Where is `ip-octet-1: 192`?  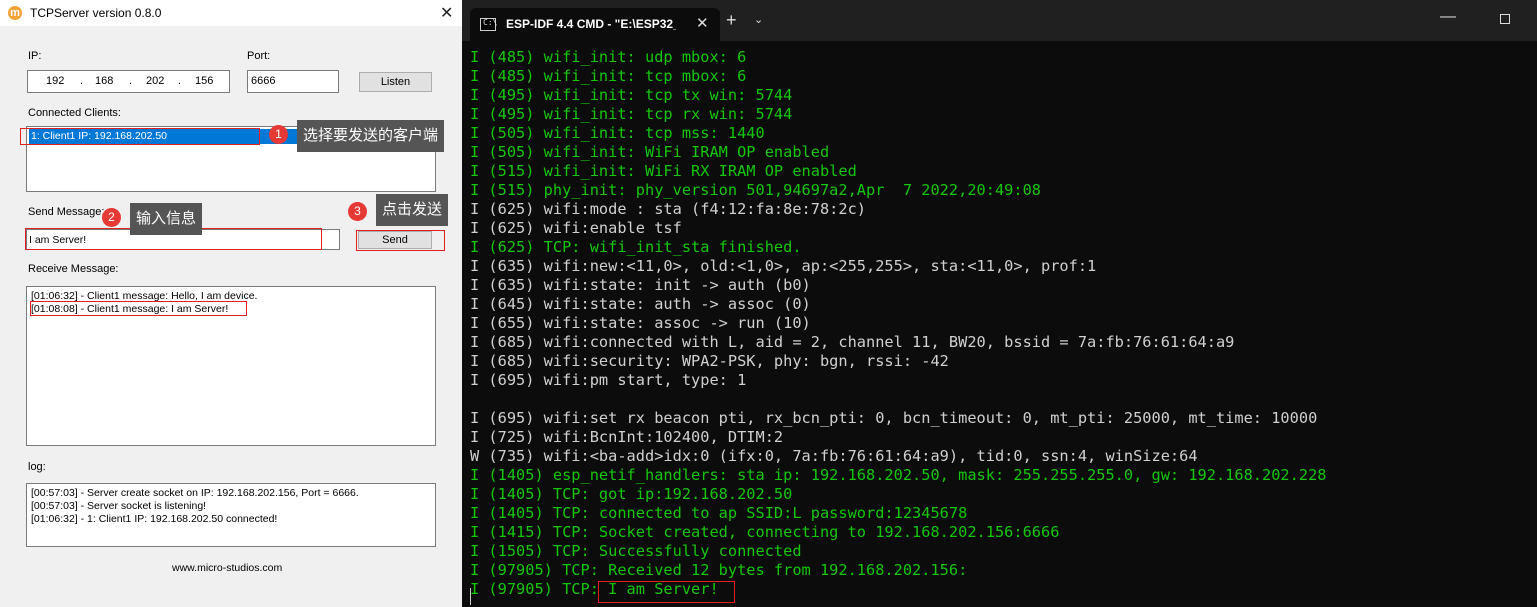 ip-octet-1: 192 is located at coordinates (55, 81).